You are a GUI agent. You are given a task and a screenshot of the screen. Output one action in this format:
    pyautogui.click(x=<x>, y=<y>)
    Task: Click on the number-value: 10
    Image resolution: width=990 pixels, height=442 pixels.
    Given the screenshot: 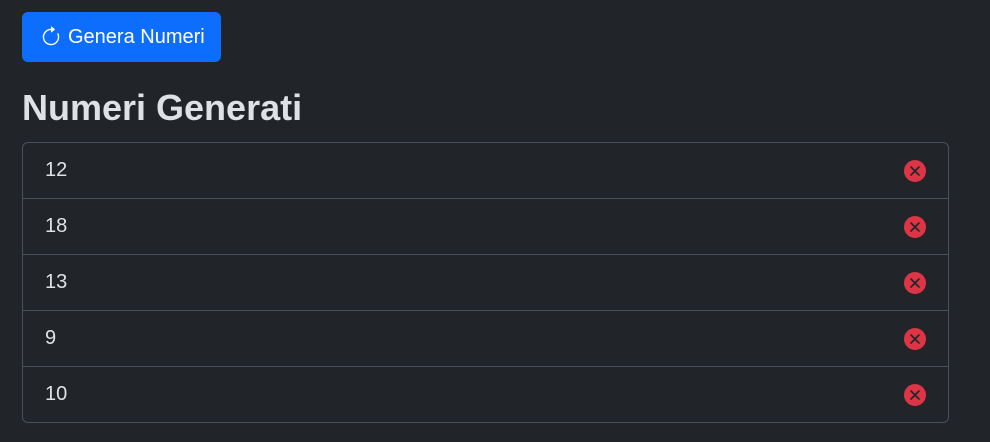 What is the action you would take?
    pyautogui.click(x=56, y=394)
    